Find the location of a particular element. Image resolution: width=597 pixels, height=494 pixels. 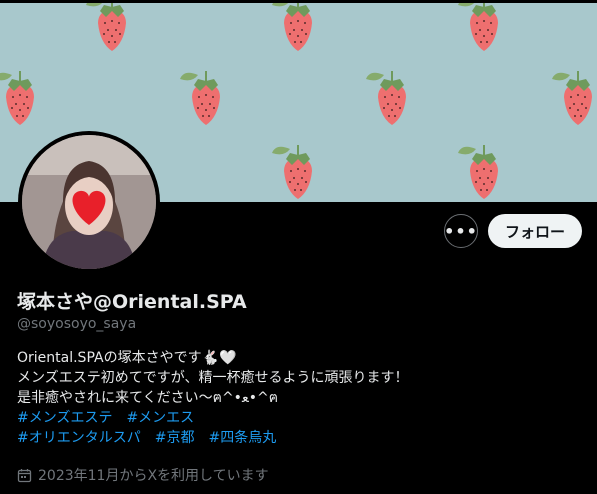

hashtag-link: #メンエス is located at coordinates (160, 418).